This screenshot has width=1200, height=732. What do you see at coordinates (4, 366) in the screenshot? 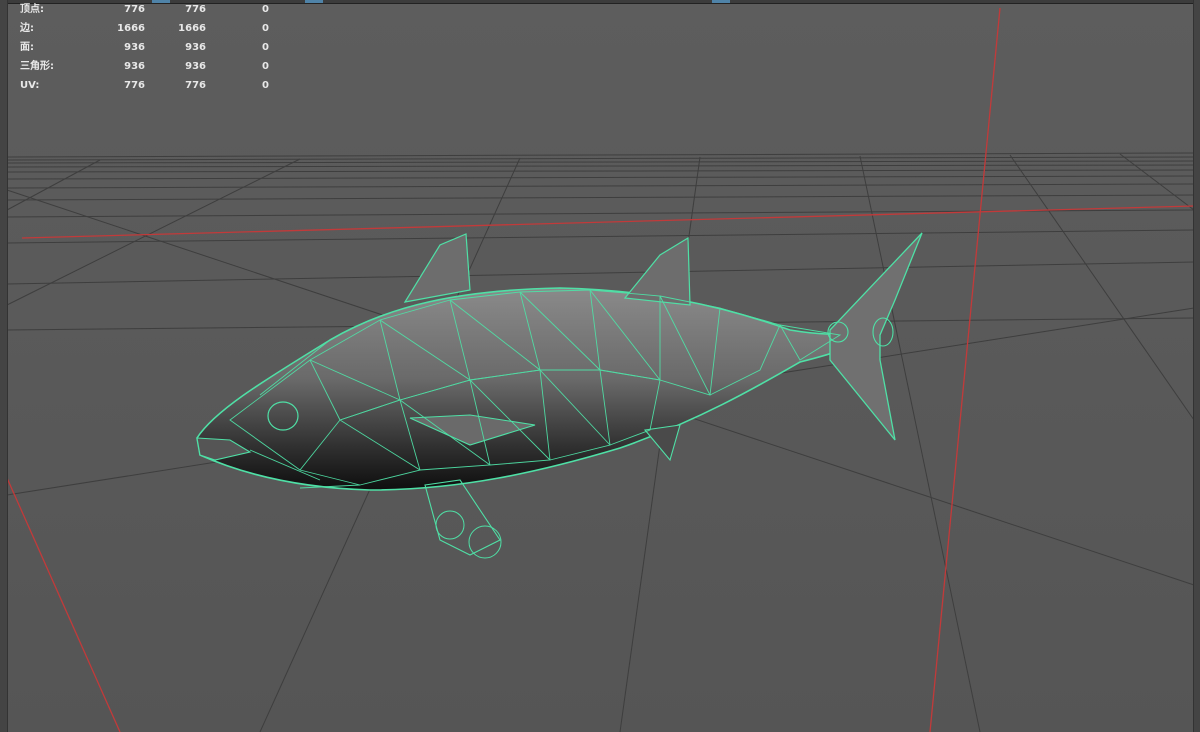
I see `viewport-frame-left` at bounding box center [4, 366].